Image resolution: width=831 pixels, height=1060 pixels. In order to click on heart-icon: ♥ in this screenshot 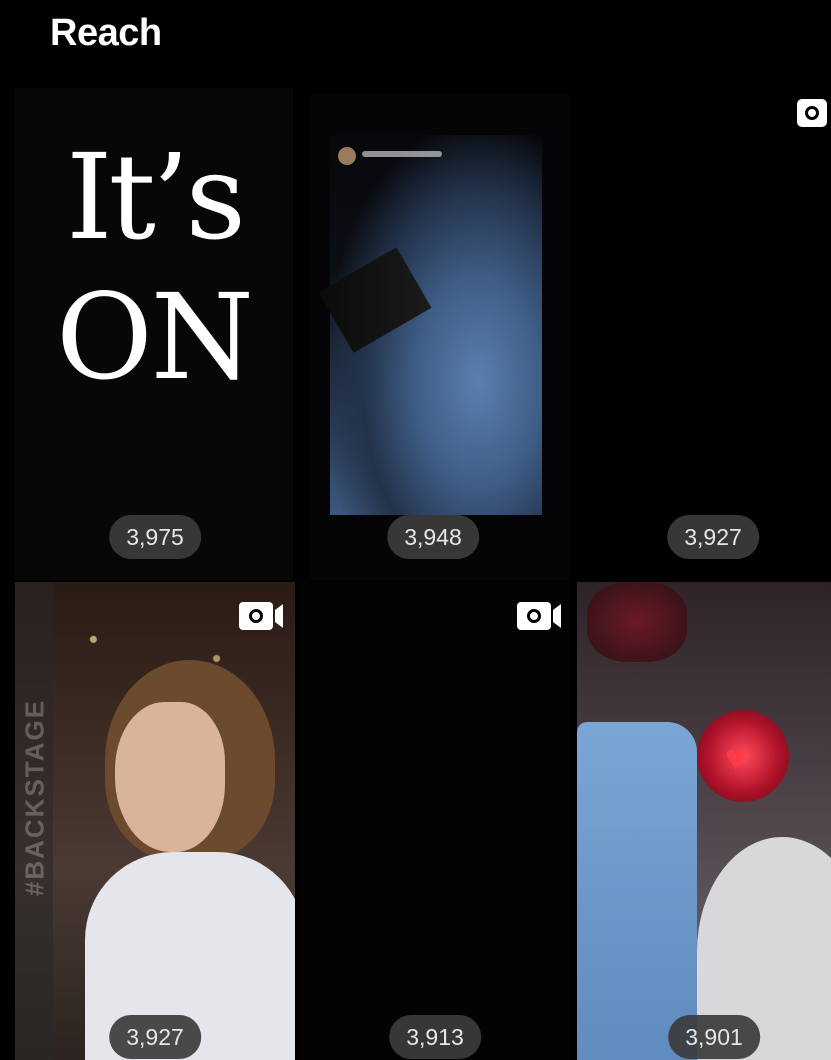, I will do `click(736, 757)`.